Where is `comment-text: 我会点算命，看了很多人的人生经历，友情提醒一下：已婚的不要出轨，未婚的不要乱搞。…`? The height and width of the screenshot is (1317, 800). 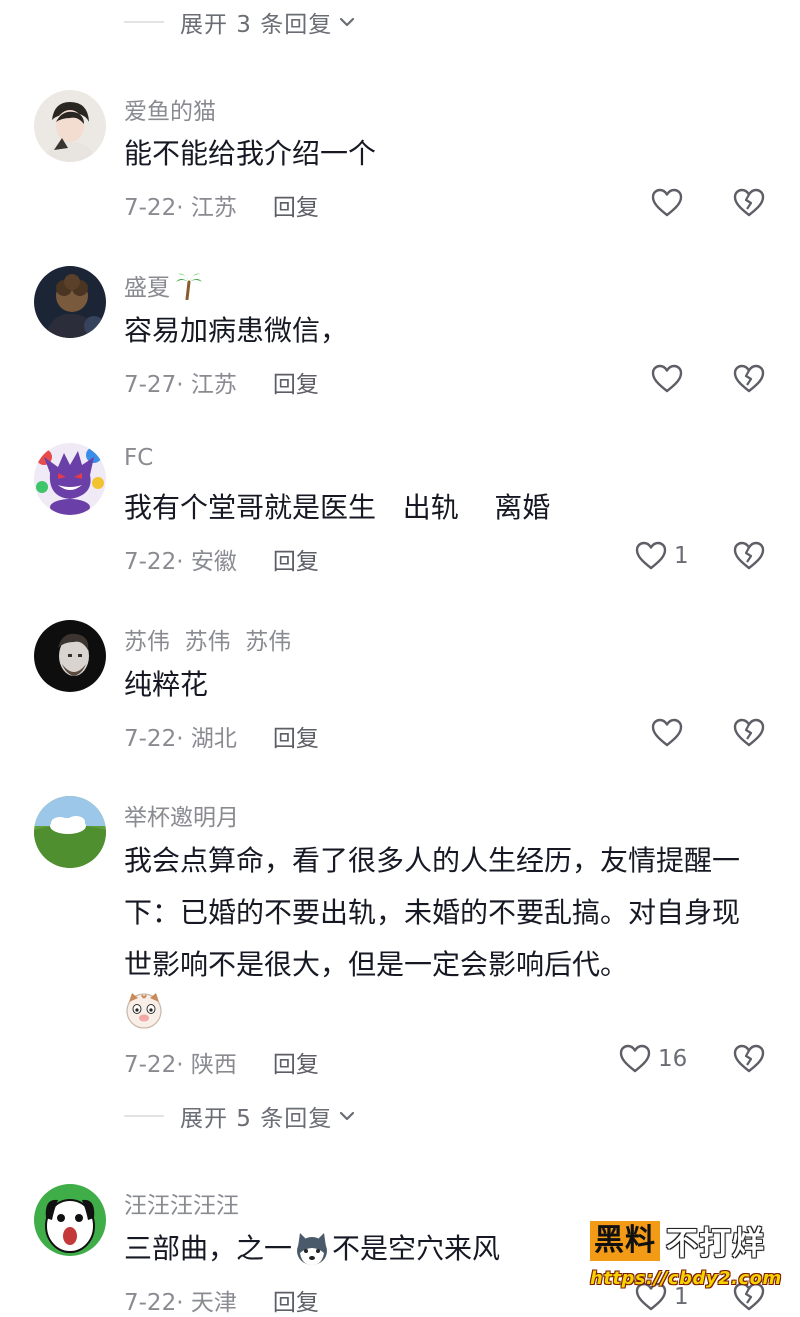
comment-text: 我会点算命，看了很多人的人生经历，友情提醒一下：已婚的不要出轨，未婚的不要乱搞。… is located at coordinates (432, 912).